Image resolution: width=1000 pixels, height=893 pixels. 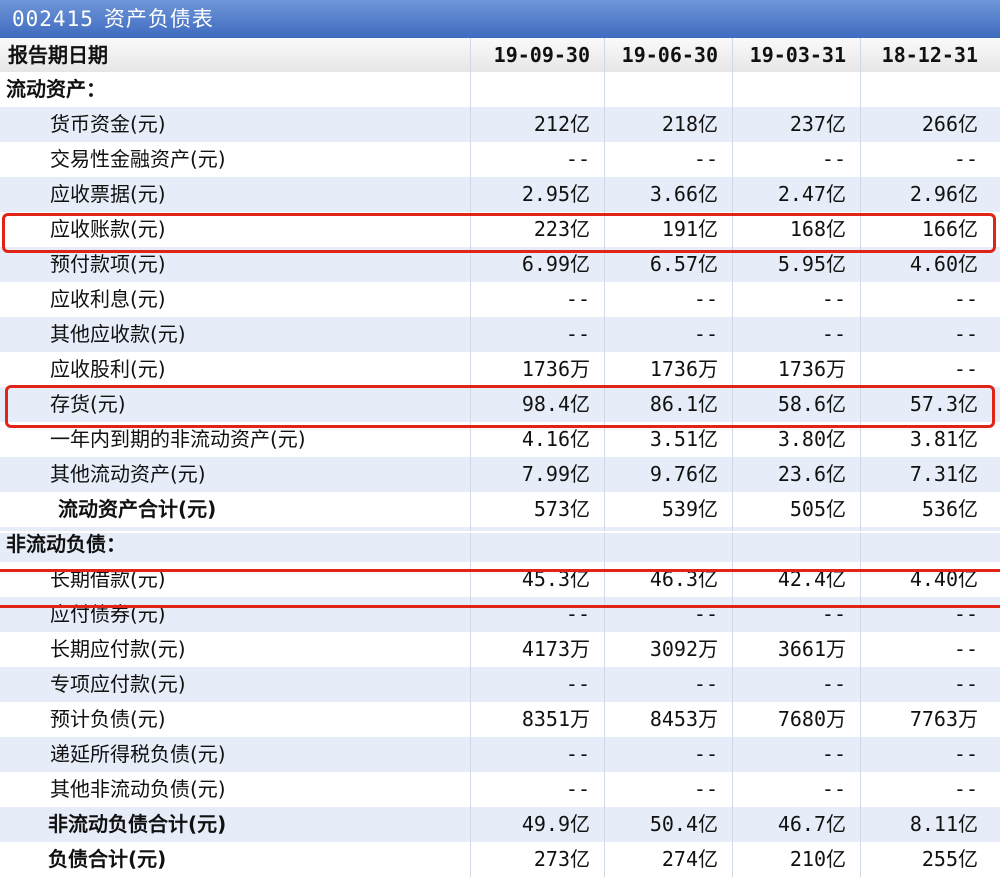 What do you see at coordinates (930, 55) in the screenshot?
I see `header-date-4: 18-12-31` at bounding box center [930, 55].